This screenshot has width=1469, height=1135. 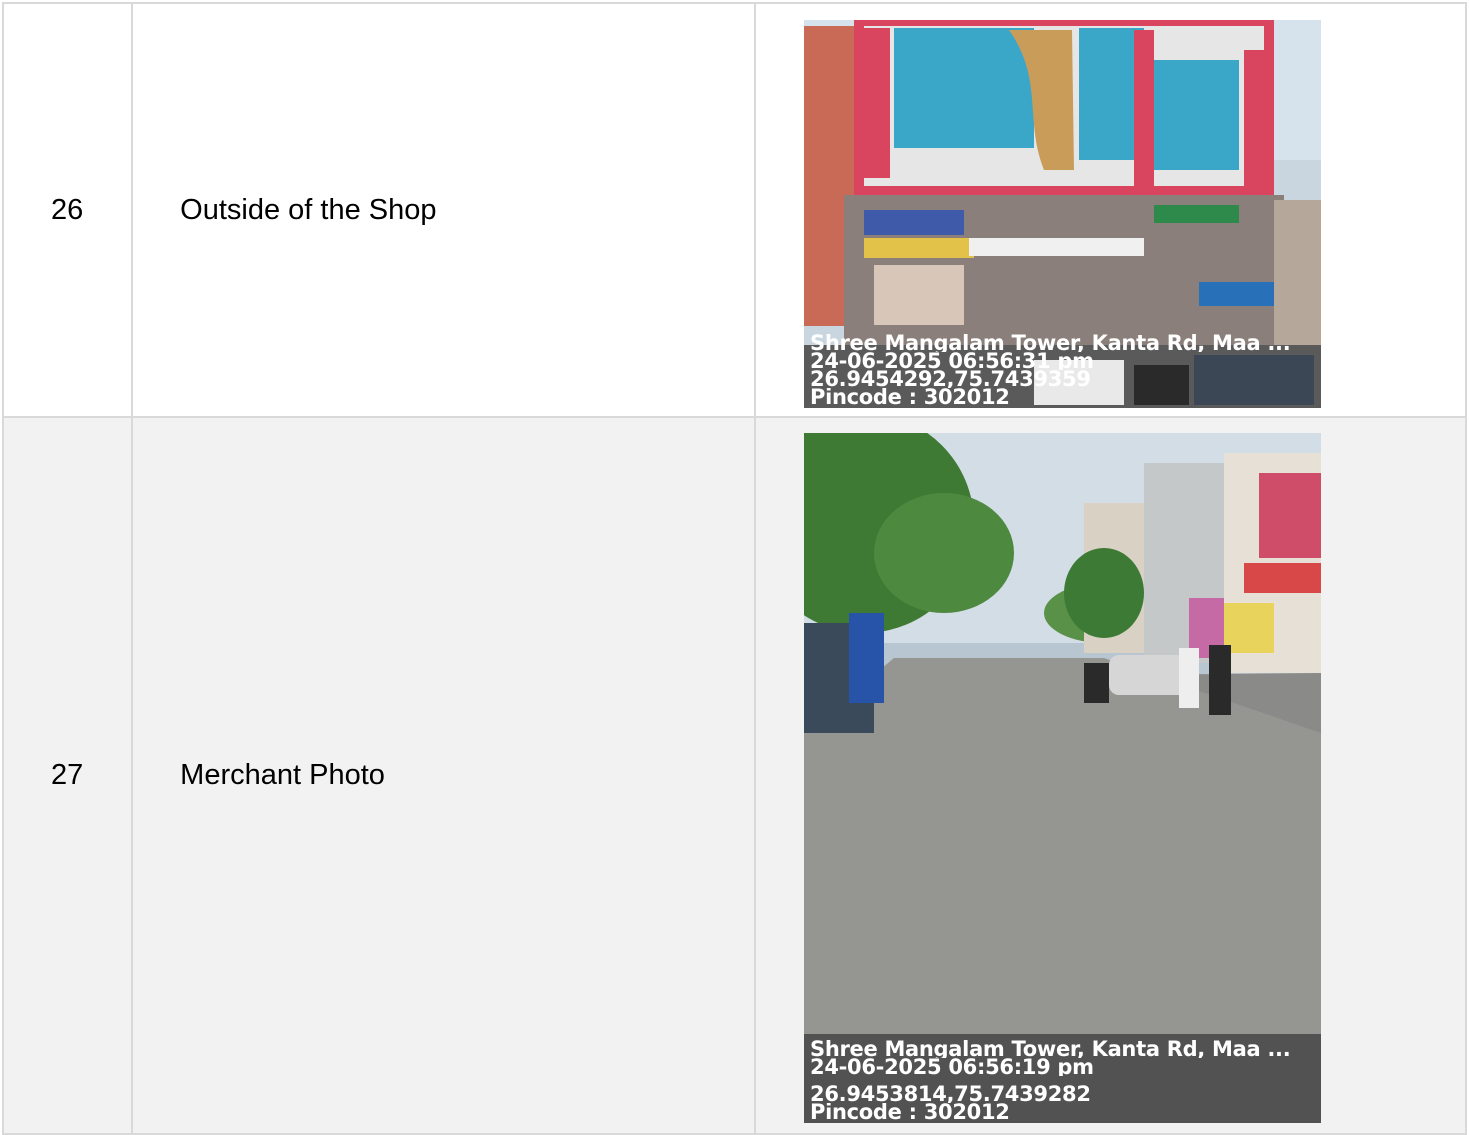 What do you see at coordinates (950, 1094) in the screenshot?
I see `caption-coordinates: 26.9453814,75.7439282` at bounding box center [950, 1094].